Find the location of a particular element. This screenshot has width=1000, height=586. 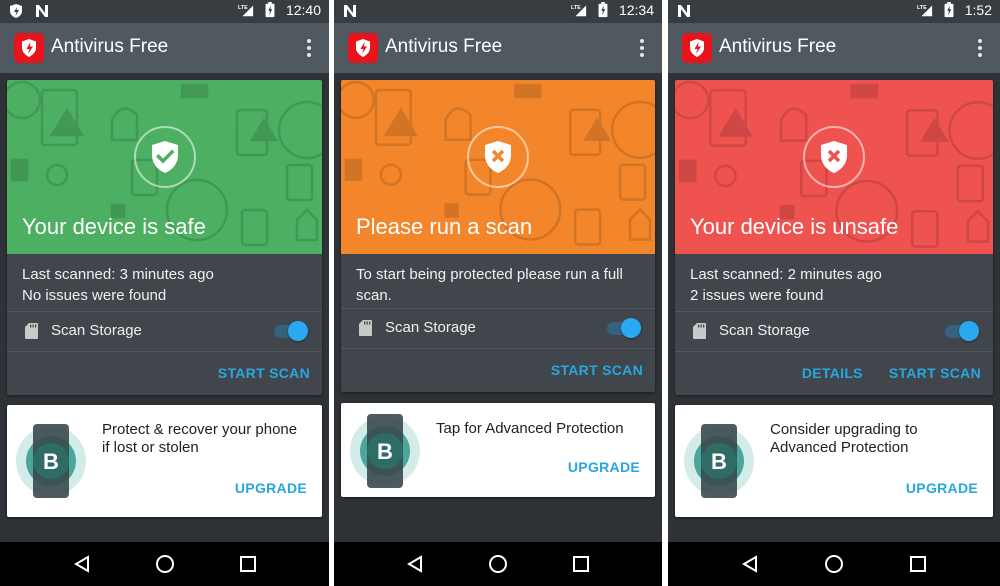

status-title: Your device is unsafe is located at coordinates (794, 226).